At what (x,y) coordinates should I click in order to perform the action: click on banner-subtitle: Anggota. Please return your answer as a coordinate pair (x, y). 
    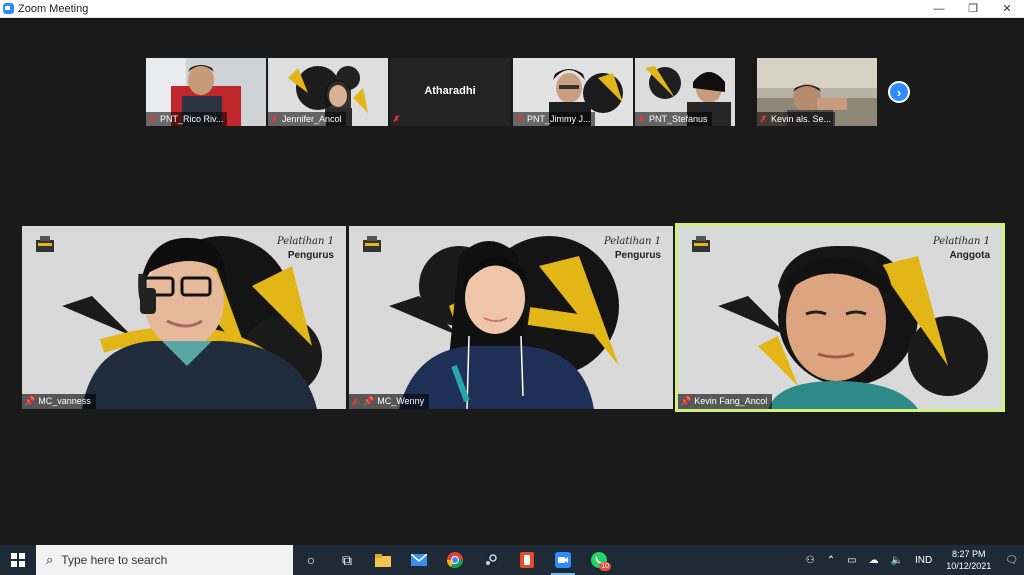
    Looking at the image, I should click on (969, 255).